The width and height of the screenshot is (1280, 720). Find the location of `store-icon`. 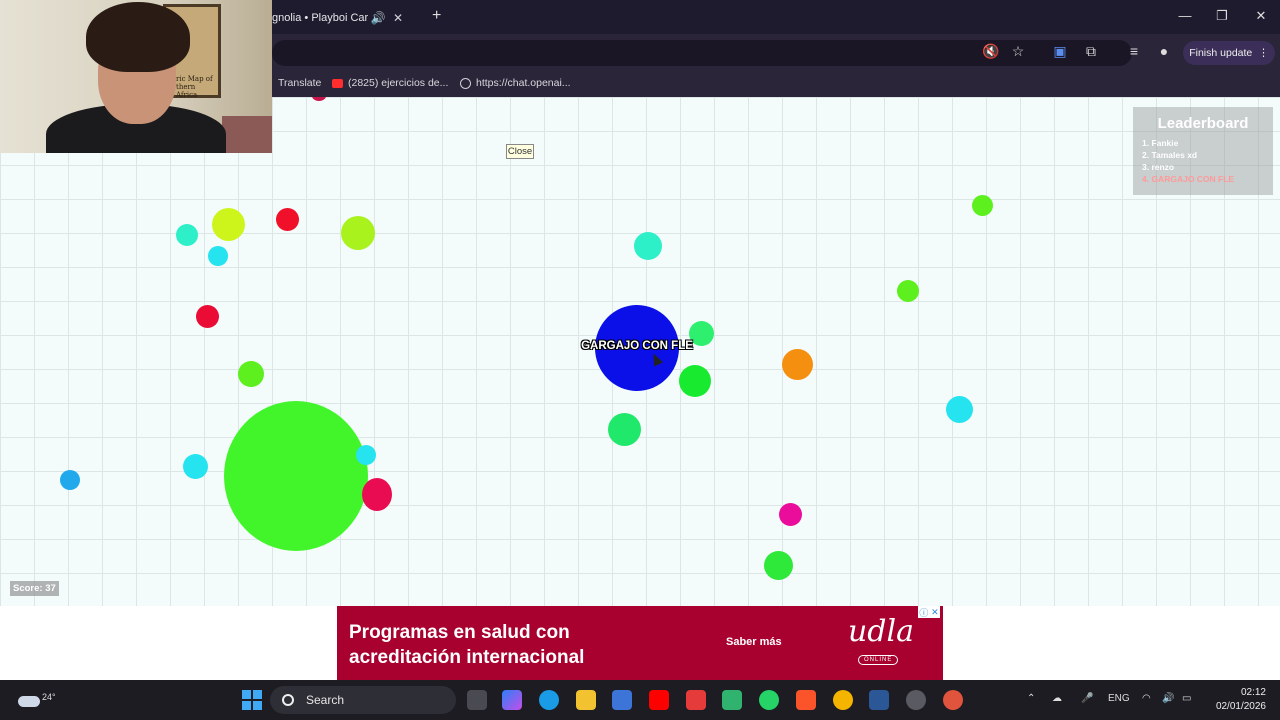

store-icon is located at coordinates (622, 700).